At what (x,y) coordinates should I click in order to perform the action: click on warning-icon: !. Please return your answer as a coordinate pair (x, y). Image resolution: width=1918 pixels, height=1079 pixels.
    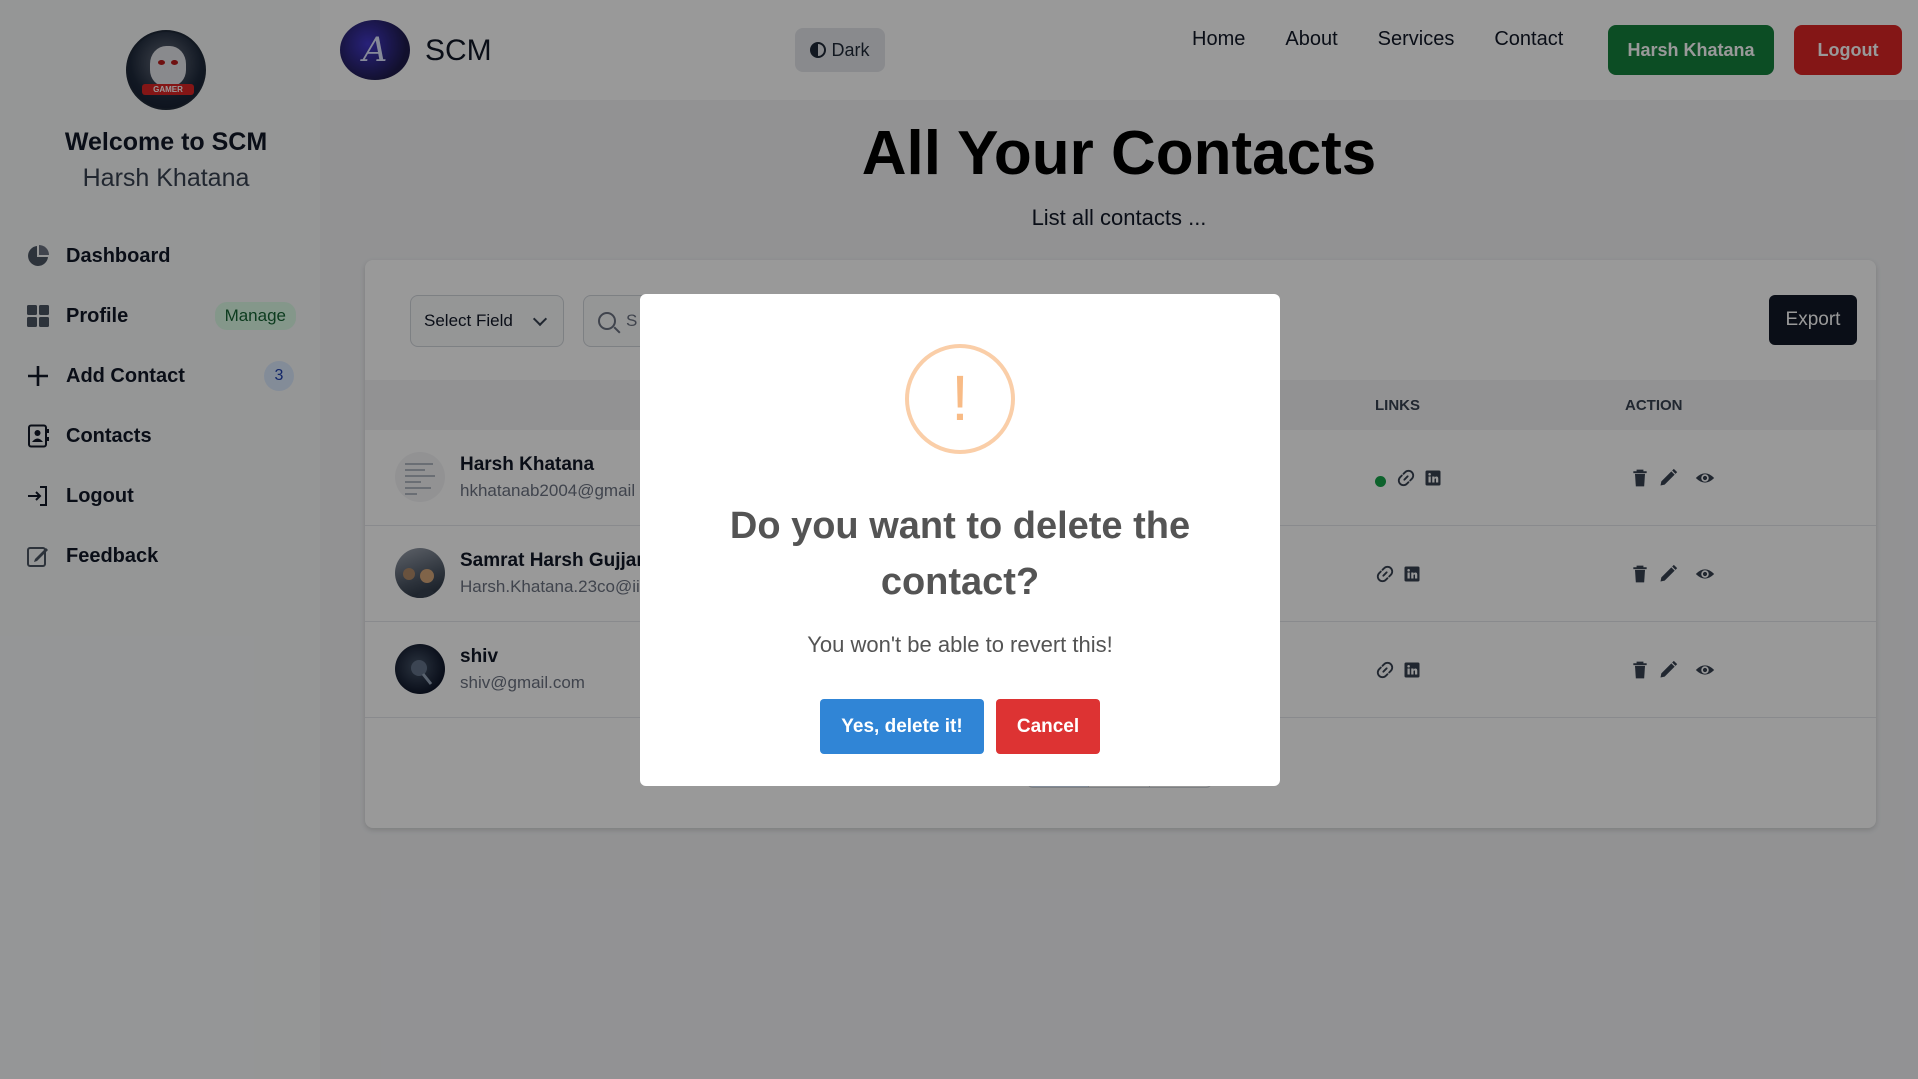
    Looking at the image, I should click on (960, 399).